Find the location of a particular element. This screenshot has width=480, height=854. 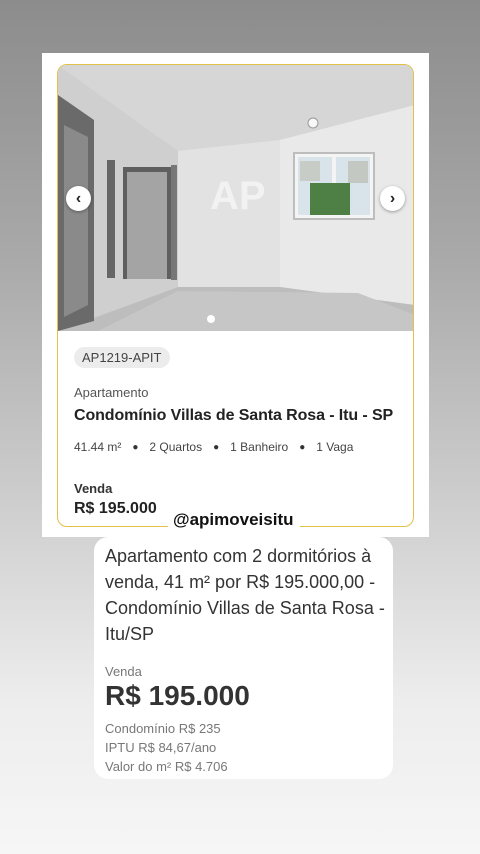

chevron-right-icon: › is located at coordinates (392, 198).